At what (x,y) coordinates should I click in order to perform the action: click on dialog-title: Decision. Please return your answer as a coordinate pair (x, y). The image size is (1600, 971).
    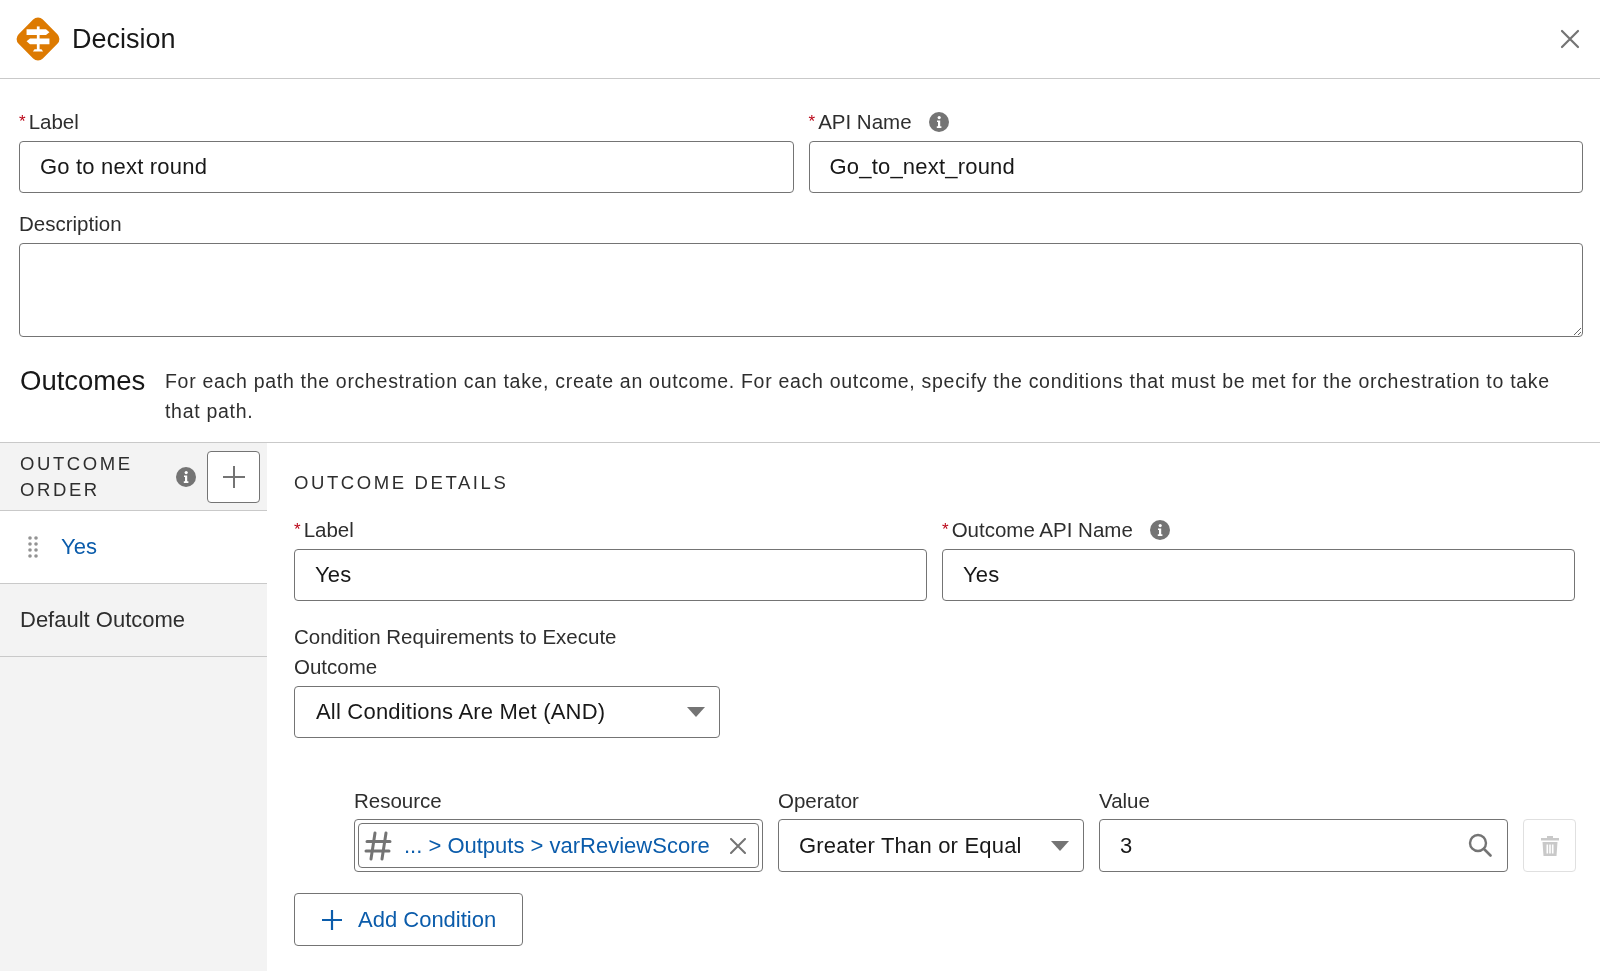
    Looking at the image, I should click on (124, 39).